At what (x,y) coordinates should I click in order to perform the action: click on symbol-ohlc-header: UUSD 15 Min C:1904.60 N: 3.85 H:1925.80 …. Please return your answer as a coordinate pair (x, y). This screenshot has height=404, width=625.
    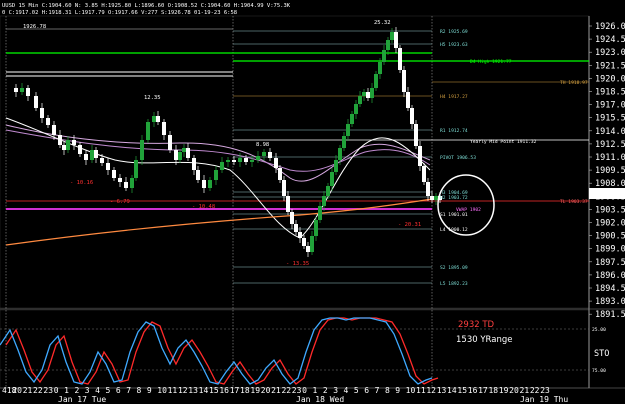
    Looking at the image, I should click on (146, 6).